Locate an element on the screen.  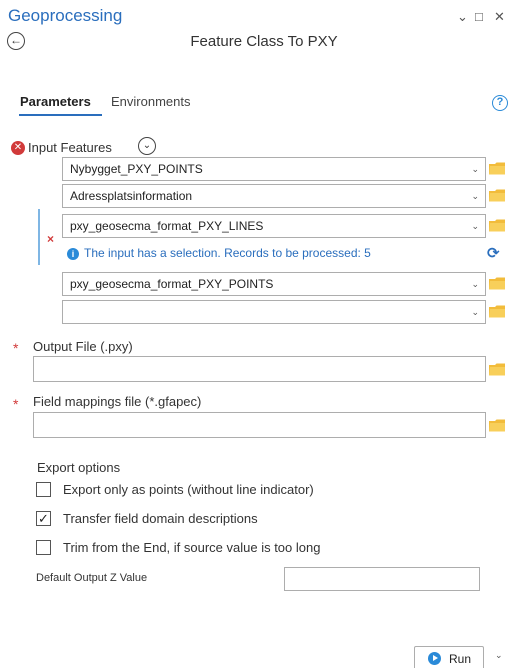
active-tab-indicator is located at coordinates (60, 115).